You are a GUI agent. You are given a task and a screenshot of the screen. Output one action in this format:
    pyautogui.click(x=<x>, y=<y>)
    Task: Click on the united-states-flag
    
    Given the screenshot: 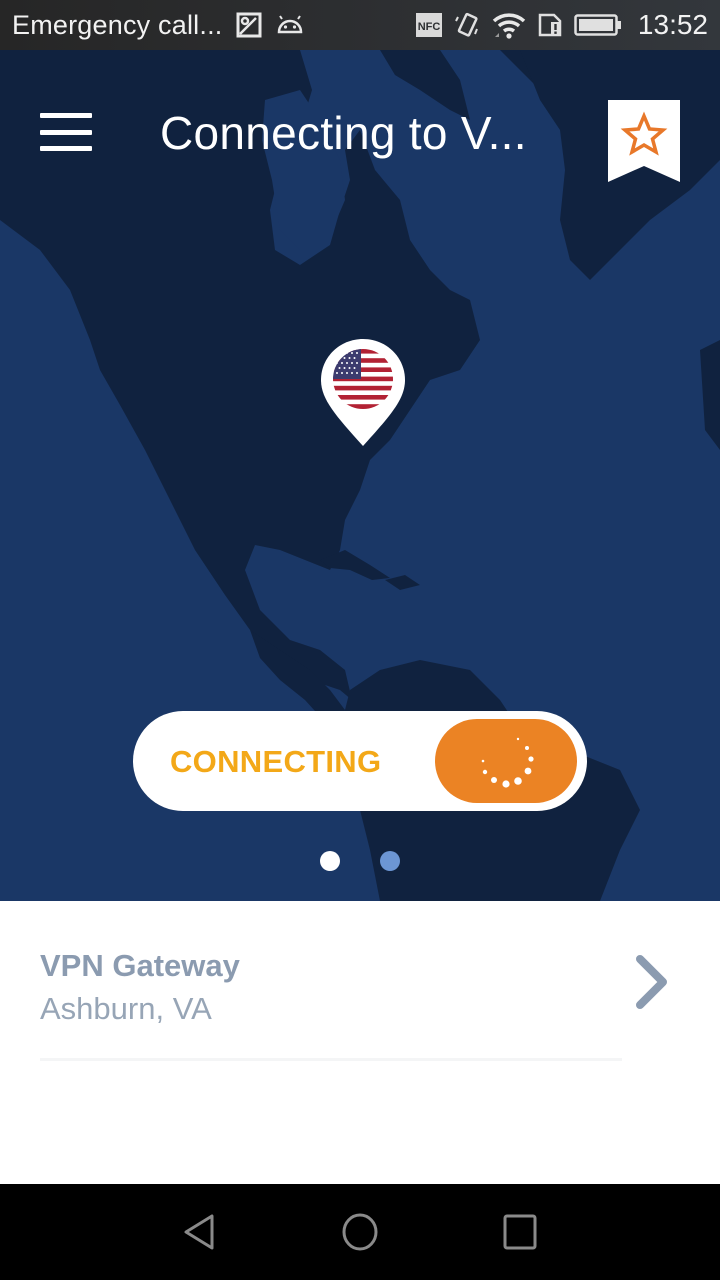 What is the action you would take?
    pyautogui.click(x=363, y=379)
    